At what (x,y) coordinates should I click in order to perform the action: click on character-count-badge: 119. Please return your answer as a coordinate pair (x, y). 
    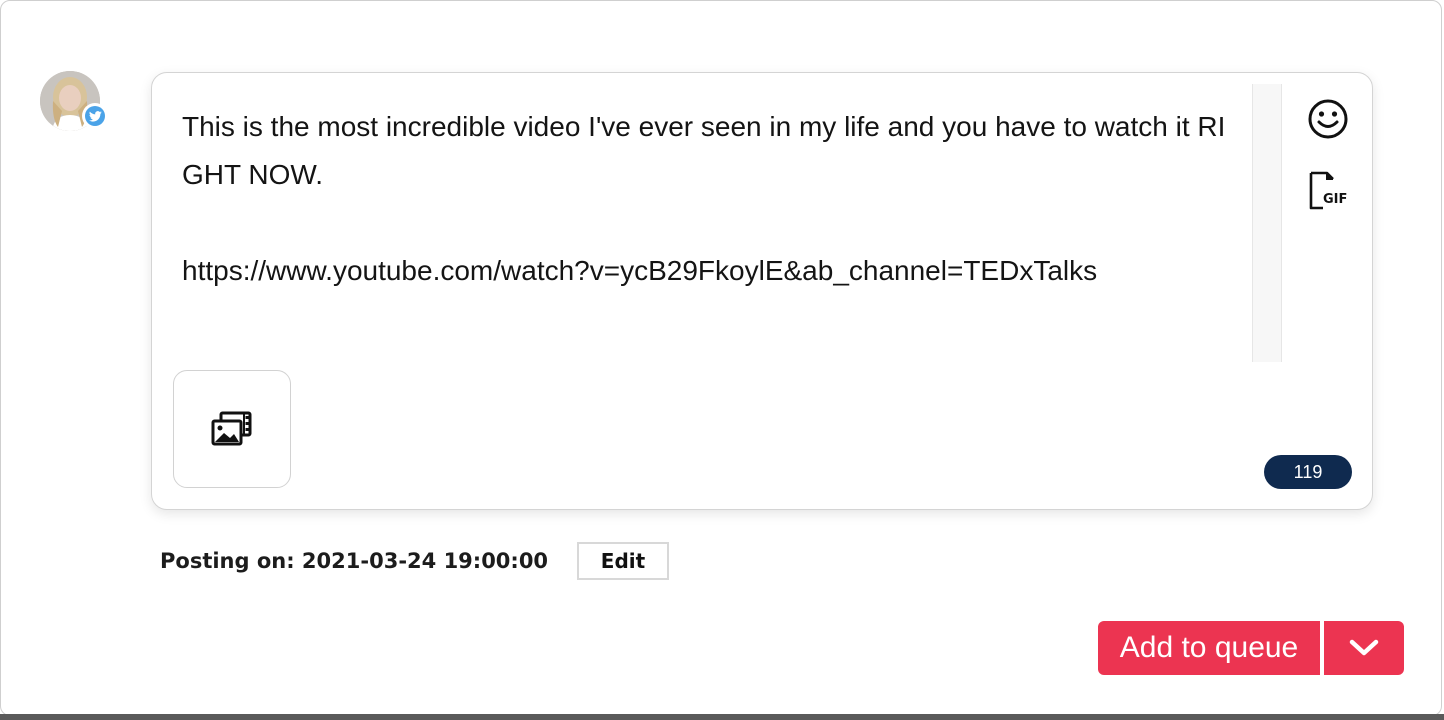
    Looking at the image, I should click on (1308, 472).